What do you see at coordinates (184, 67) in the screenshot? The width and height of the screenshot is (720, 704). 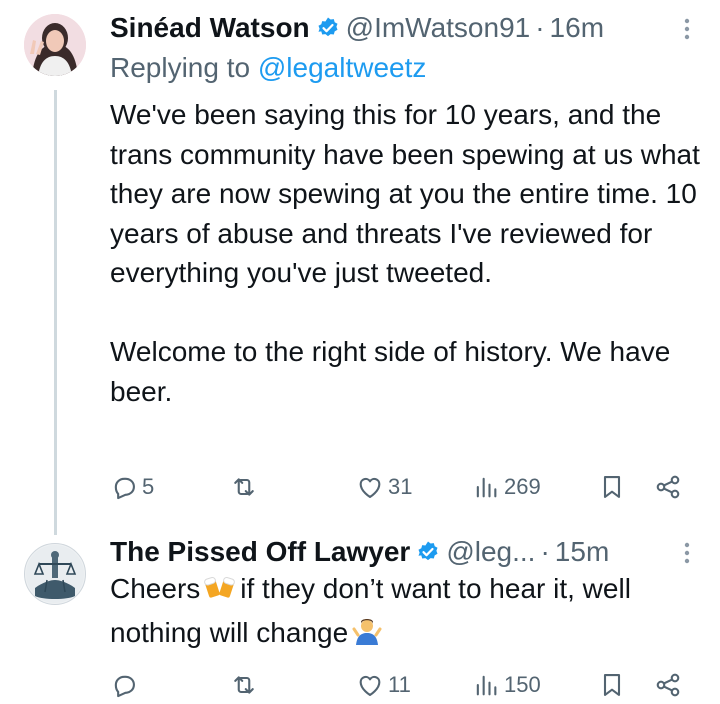 I see `replying-to-label: Replying to` at bounding box center [184, 67].